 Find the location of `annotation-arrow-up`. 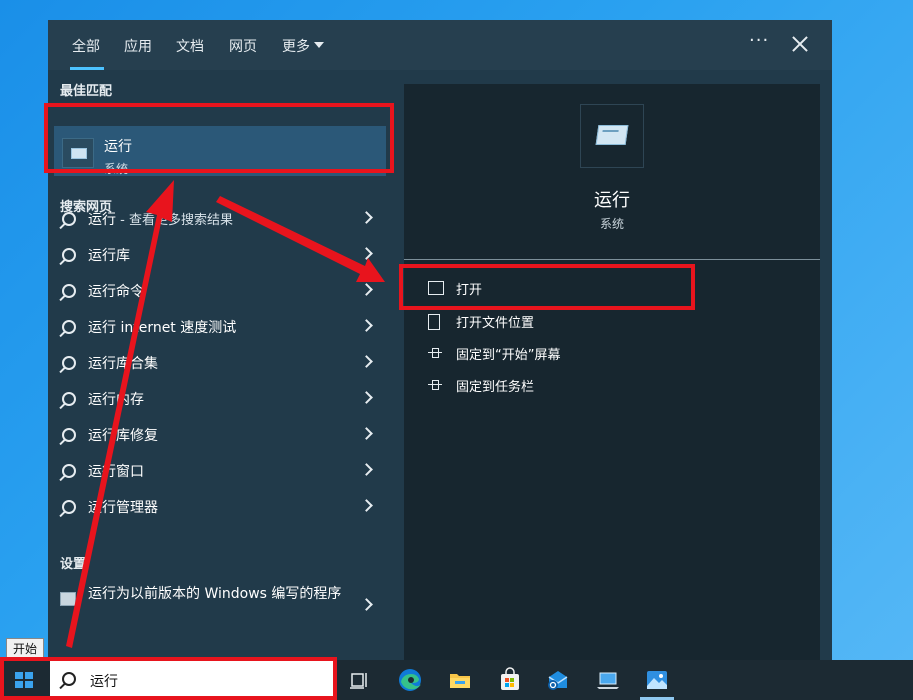

annotation-arrow-up is located at coordinates (120, 414).